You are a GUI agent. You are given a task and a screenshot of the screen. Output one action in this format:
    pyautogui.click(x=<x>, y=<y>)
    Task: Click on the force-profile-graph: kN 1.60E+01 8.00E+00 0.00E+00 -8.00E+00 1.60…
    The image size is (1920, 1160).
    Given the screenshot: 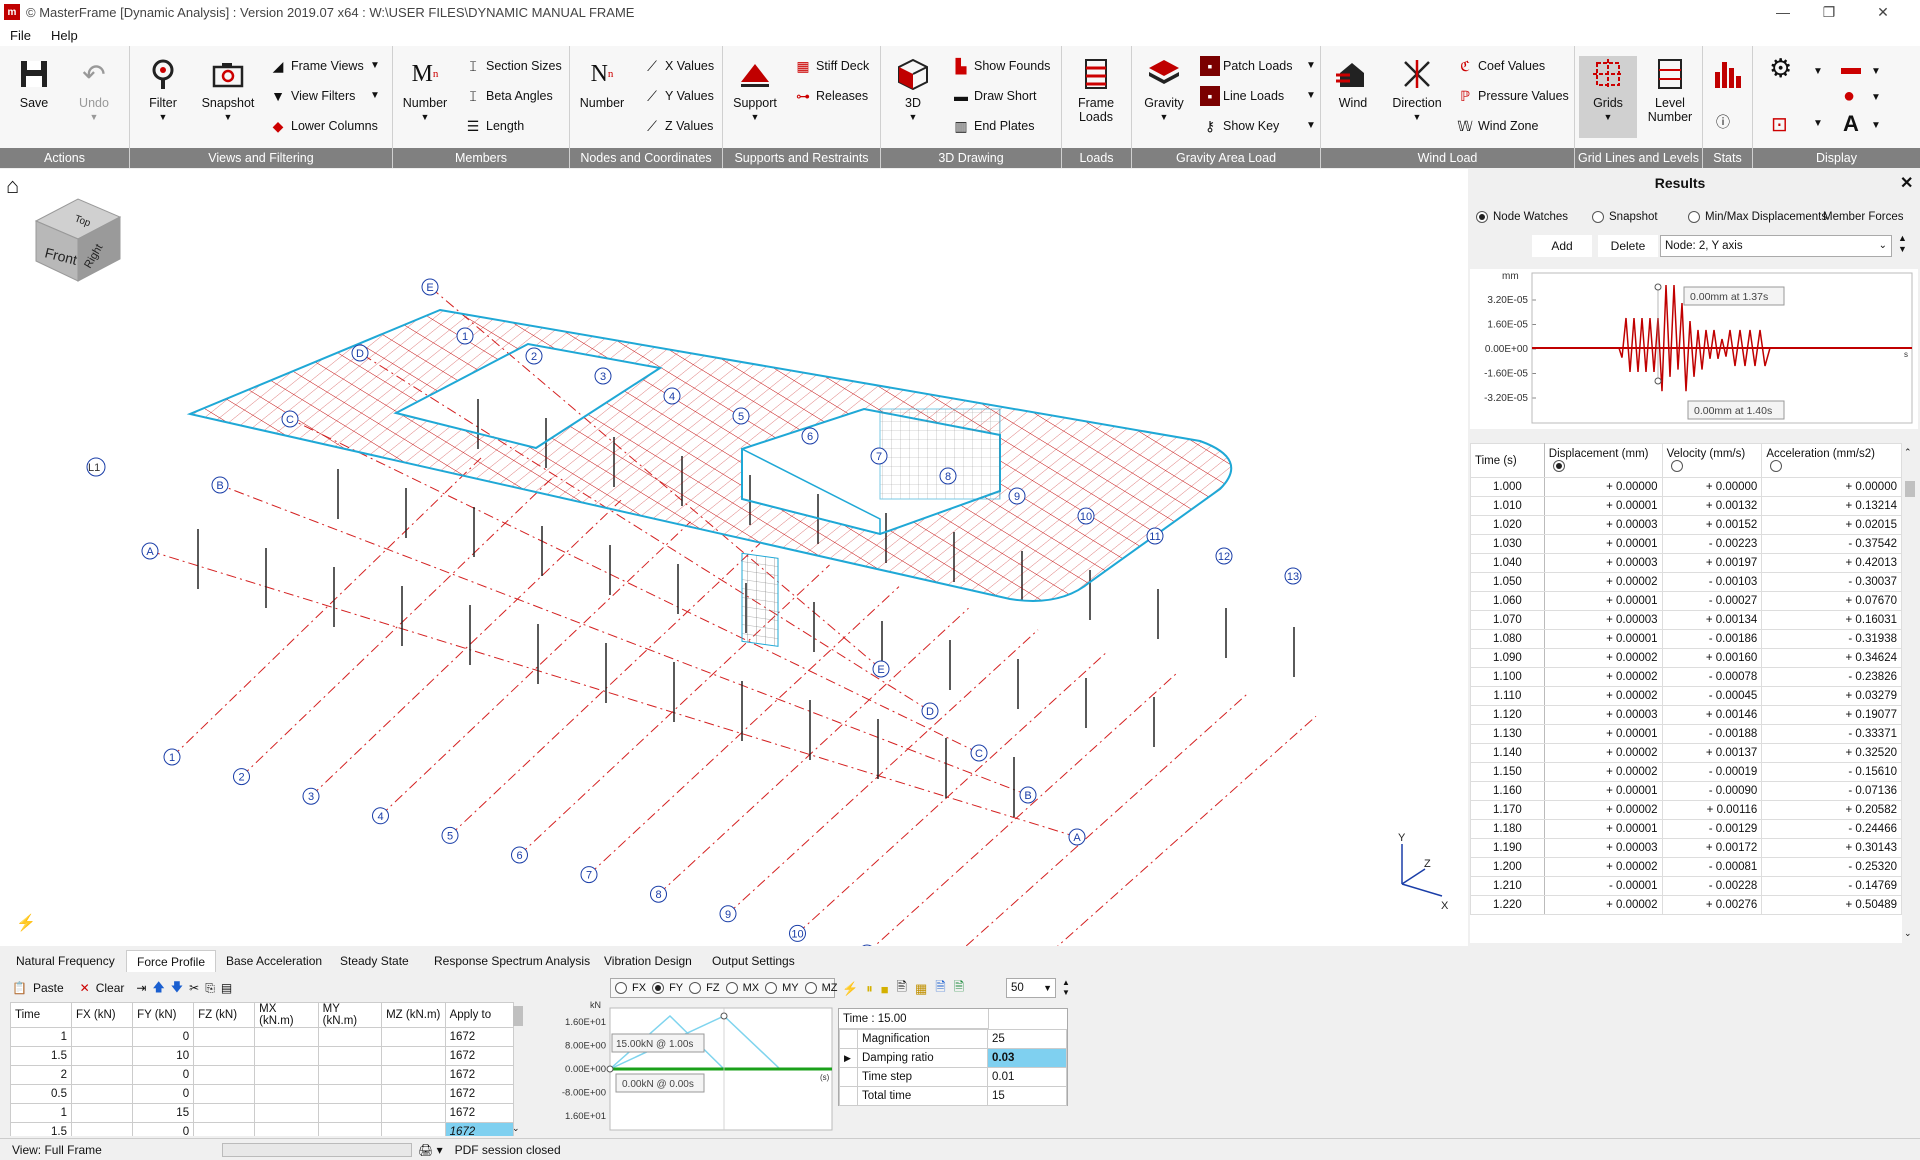 What is the action you would take?
    pyautogui.click(x=692, y=1066)
    